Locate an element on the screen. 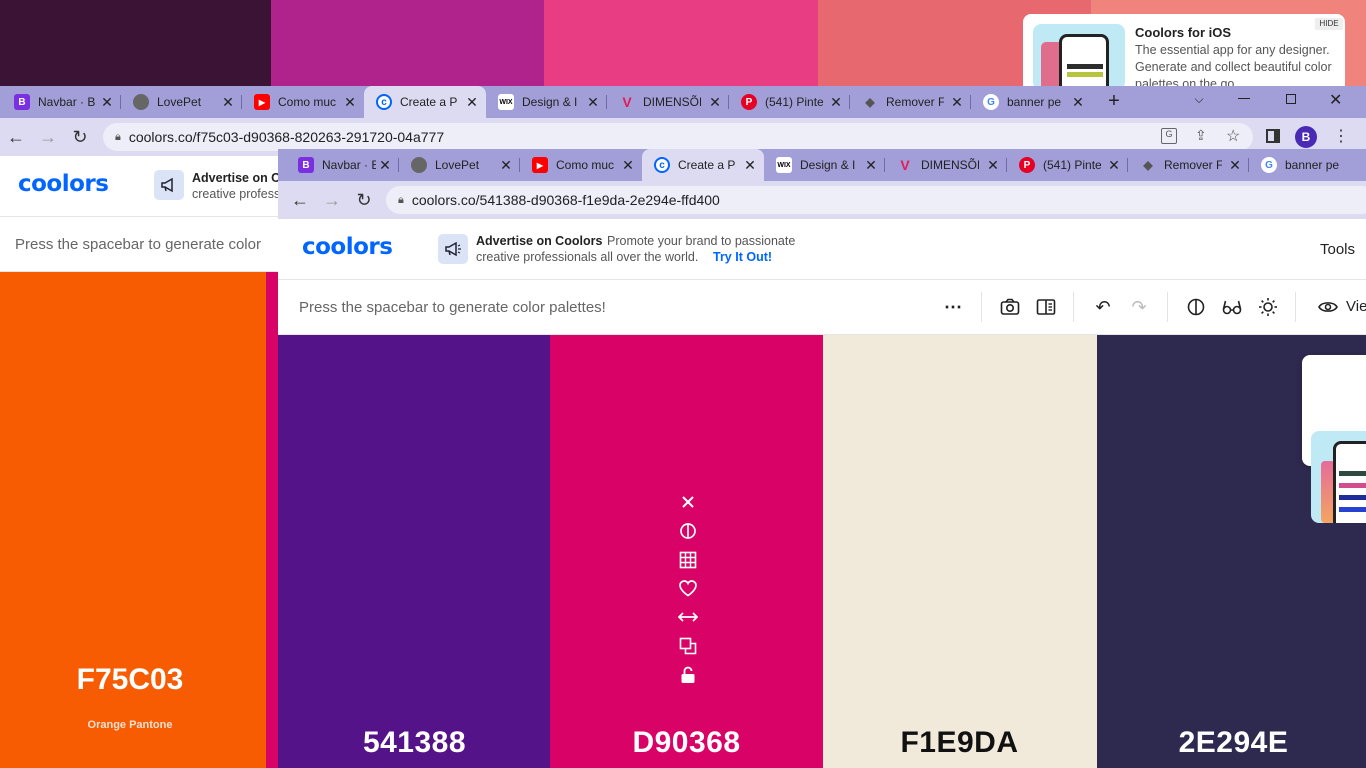 The width and height of the screenshot is (1366, 768). tab-google: G banner pe is located at coordinates (1307, 165).